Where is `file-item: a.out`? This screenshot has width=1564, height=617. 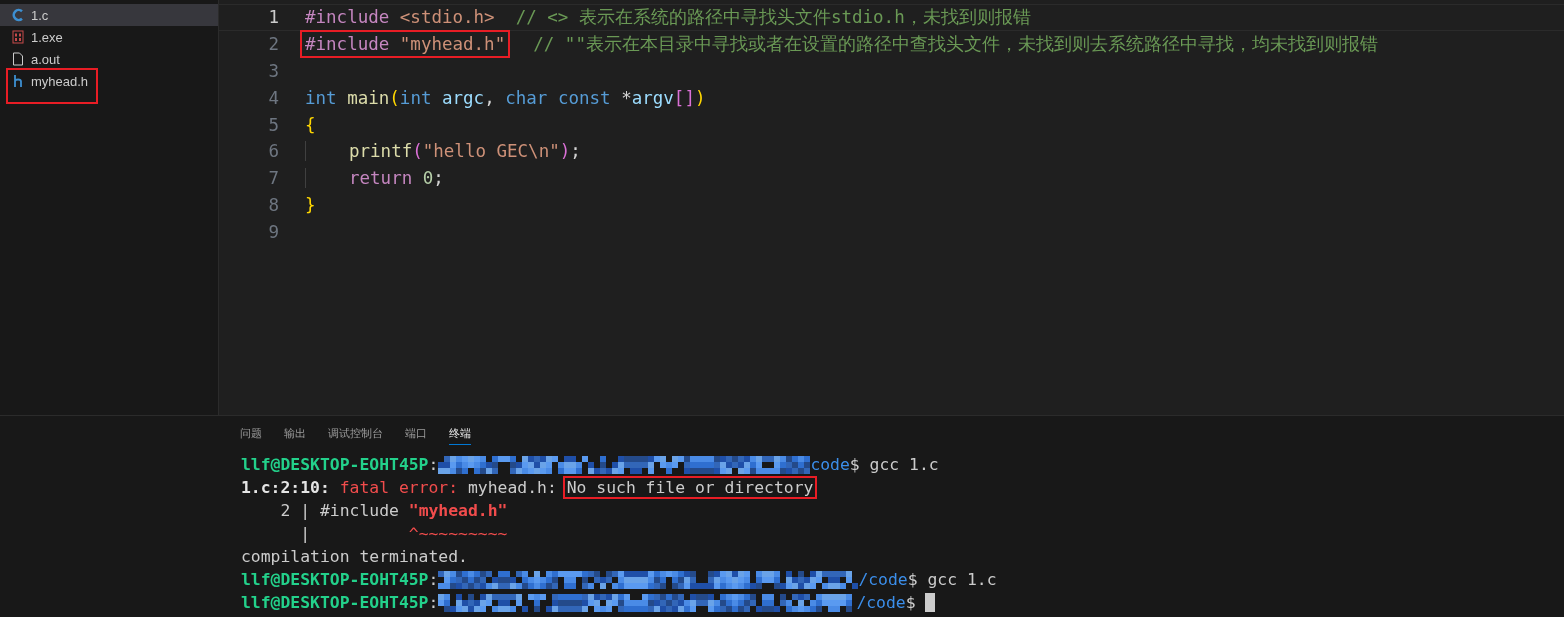
file-item: a.out is located at coordinates (109, 59).